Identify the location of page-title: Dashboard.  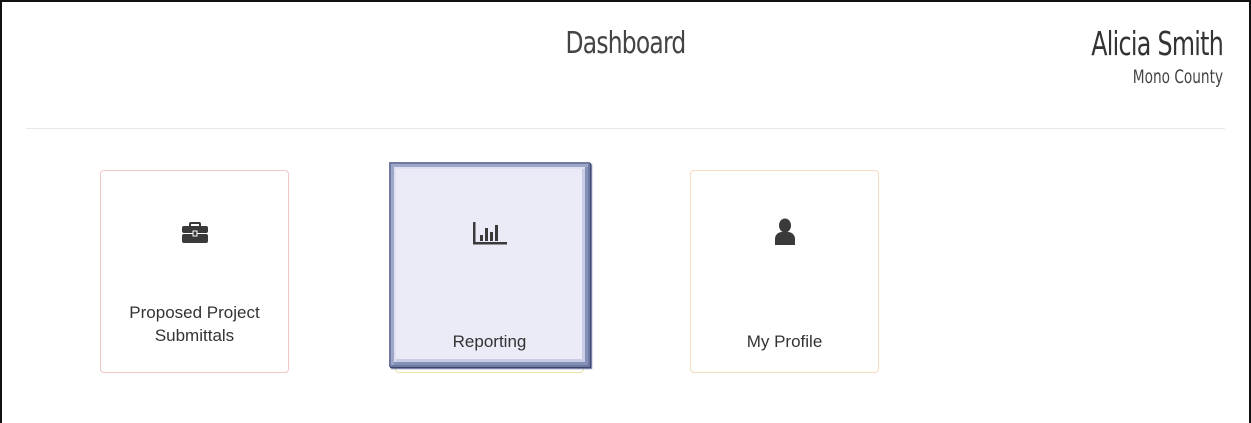
(626, 43).